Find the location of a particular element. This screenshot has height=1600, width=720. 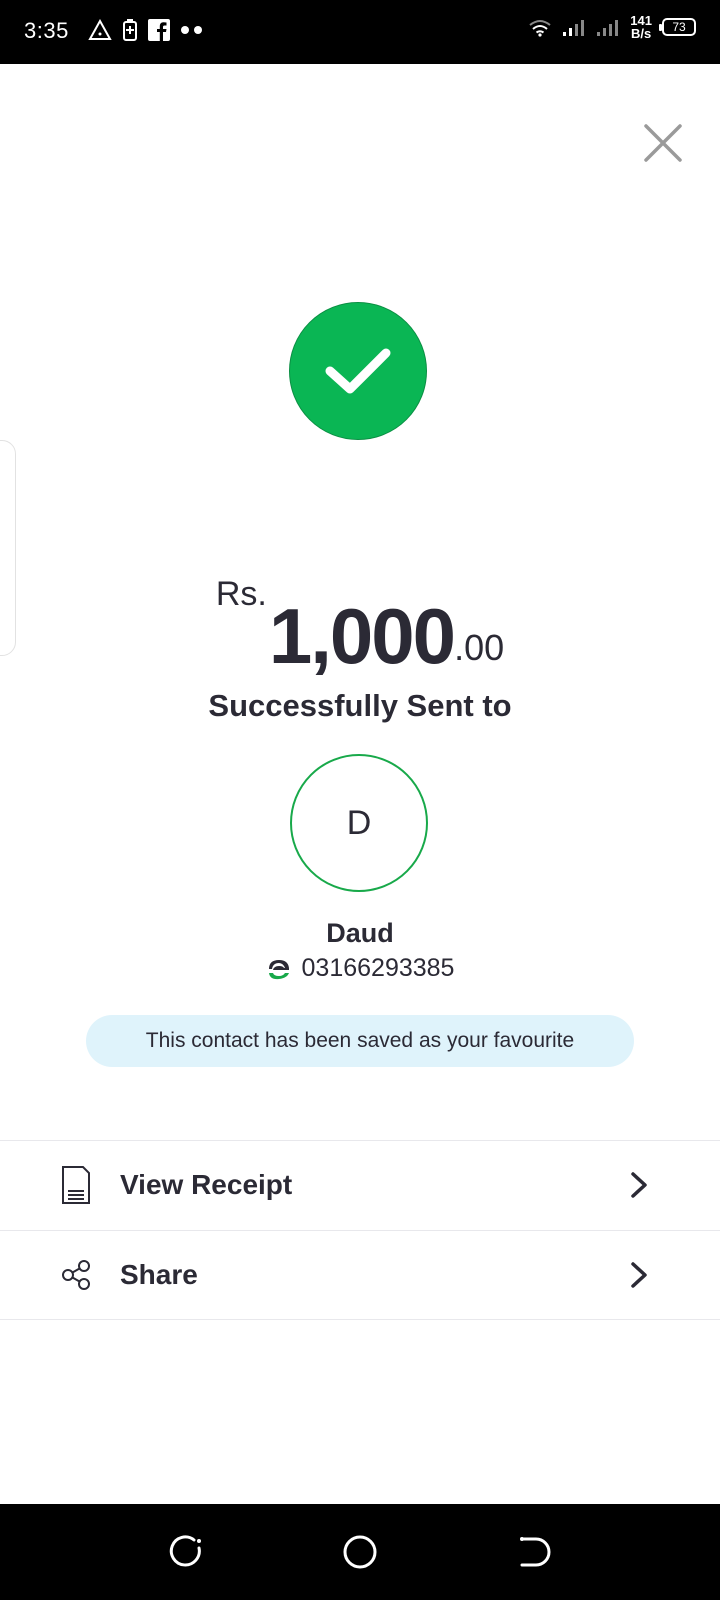

avatar-initial: D is located at coordinates (359, 822).